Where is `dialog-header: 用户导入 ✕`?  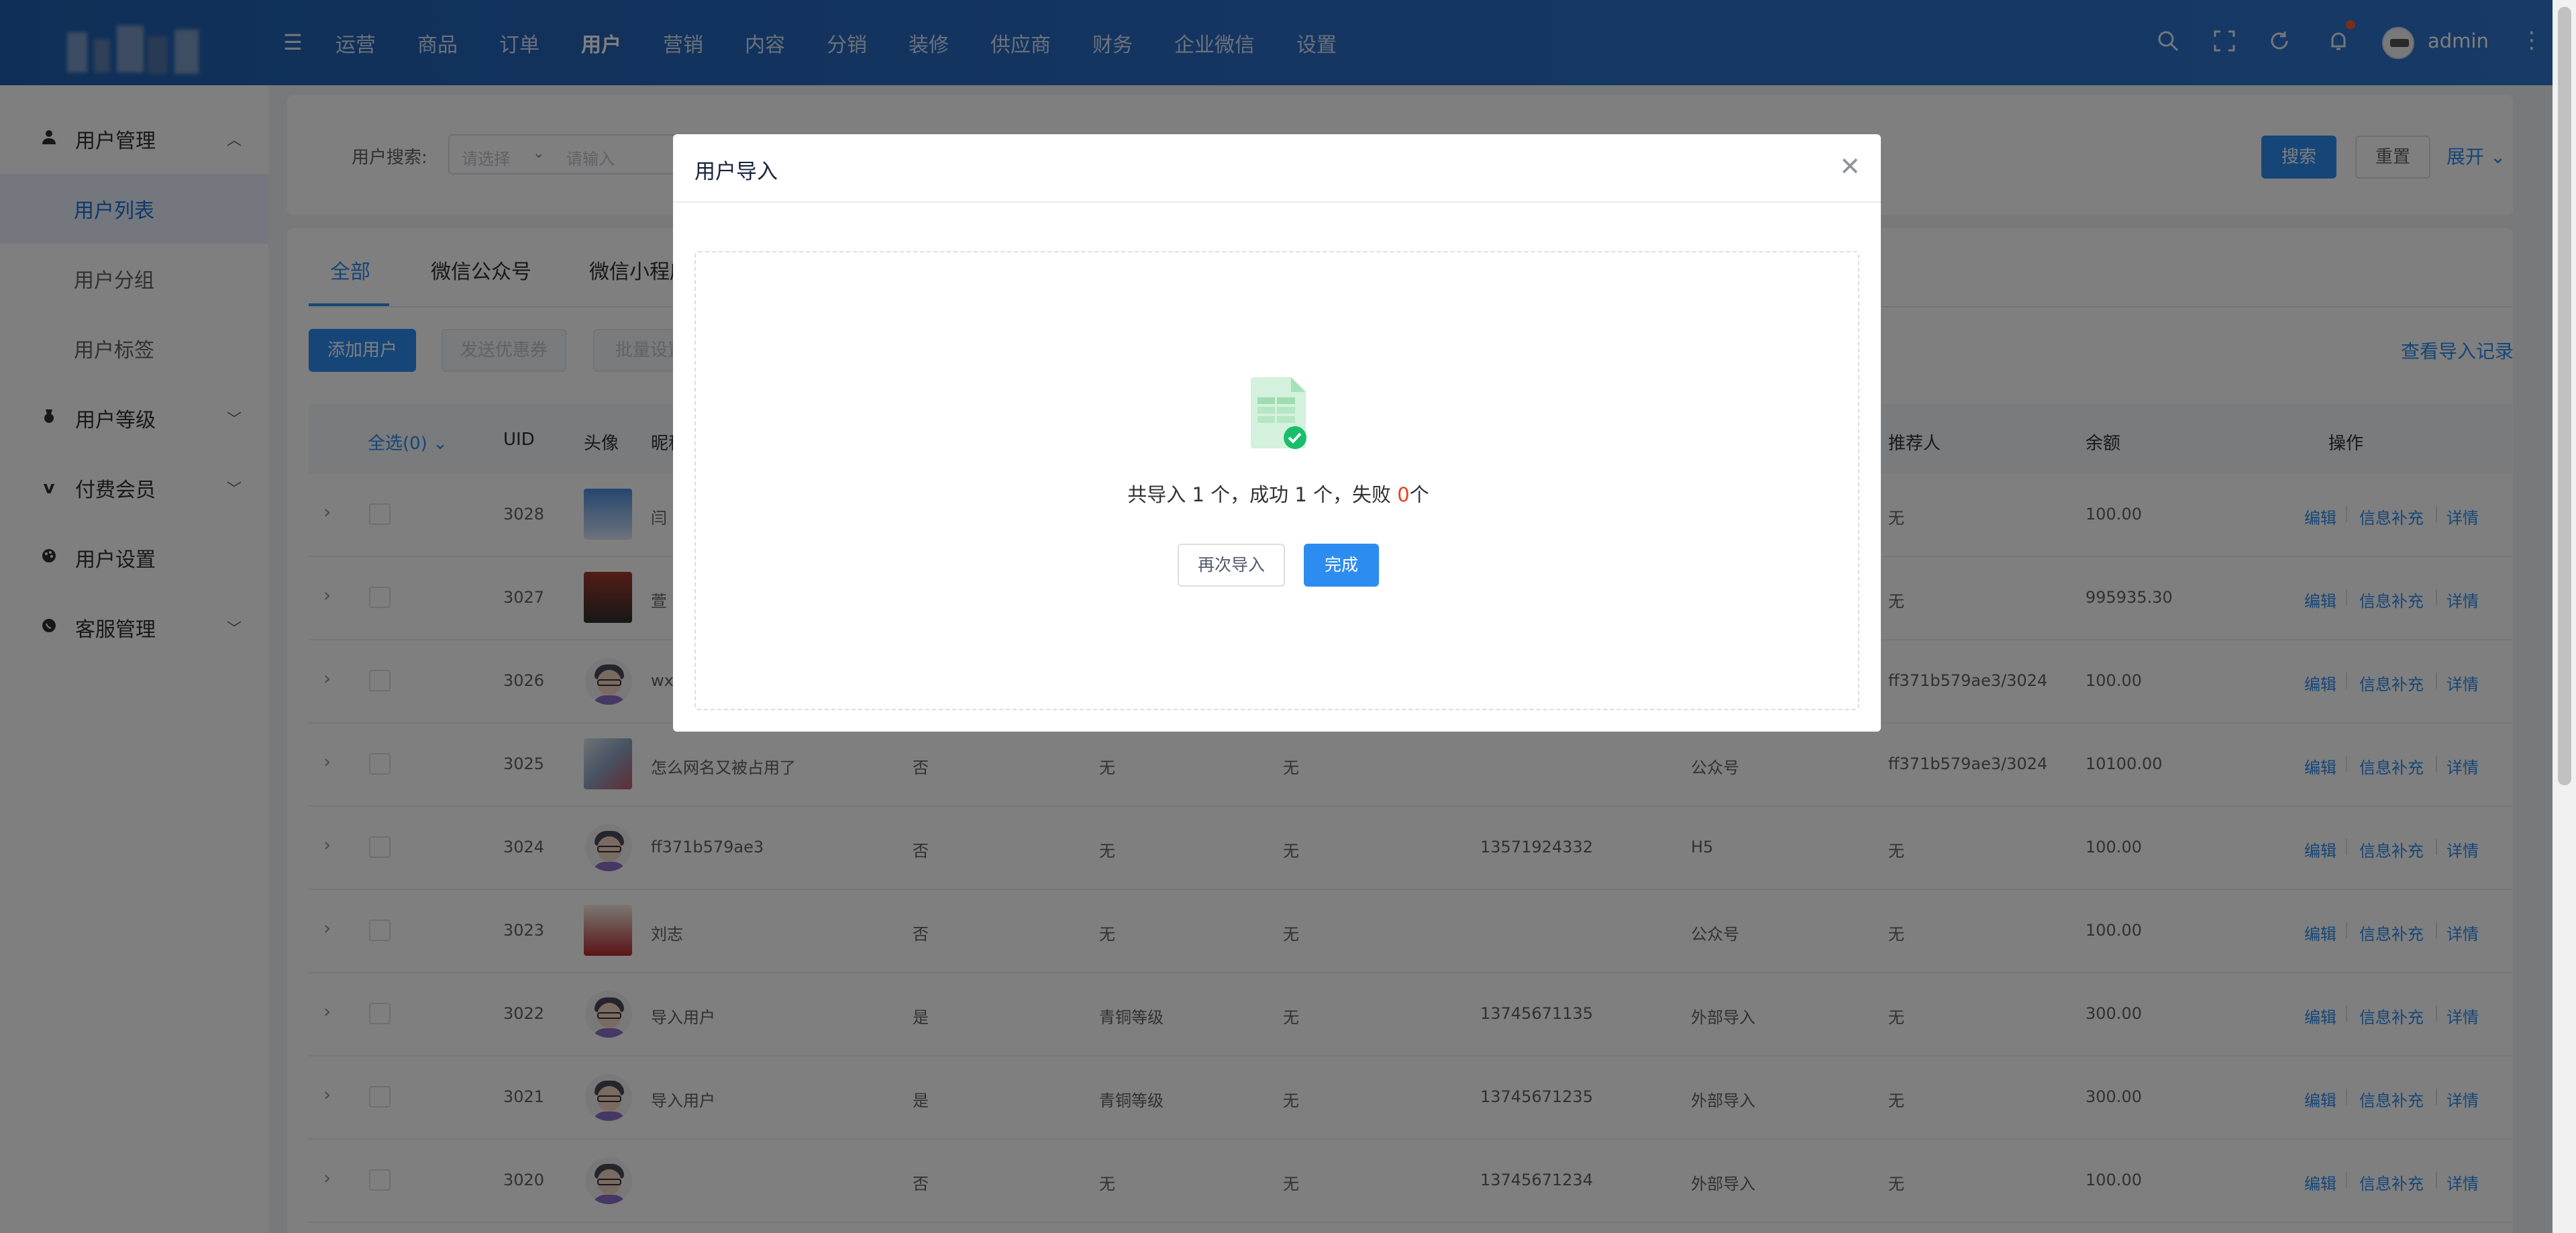
dialog-header: 用户导入 ✕ is located at coordinates (1277, 168).